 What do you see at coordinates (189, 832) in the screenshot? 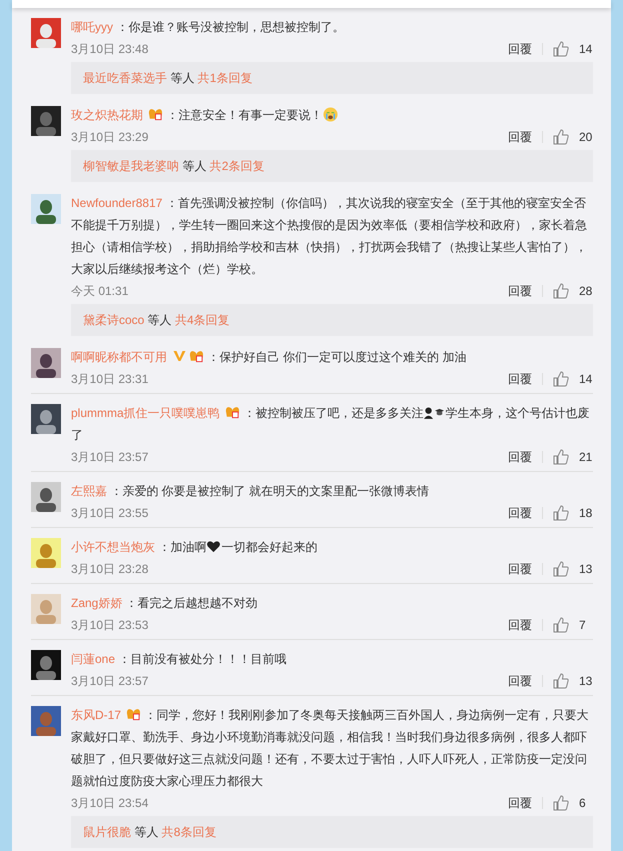
I see `reply-count-link: 共8条回复` at bounding box center [189, 832].